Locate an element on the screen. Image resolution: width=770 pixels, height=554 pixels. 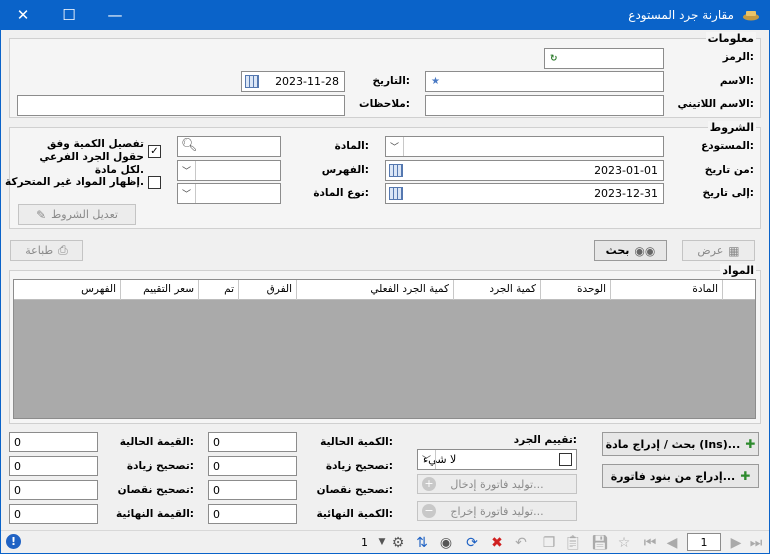
last-page-icon: ⏭ is located at coordinates (756, 543).